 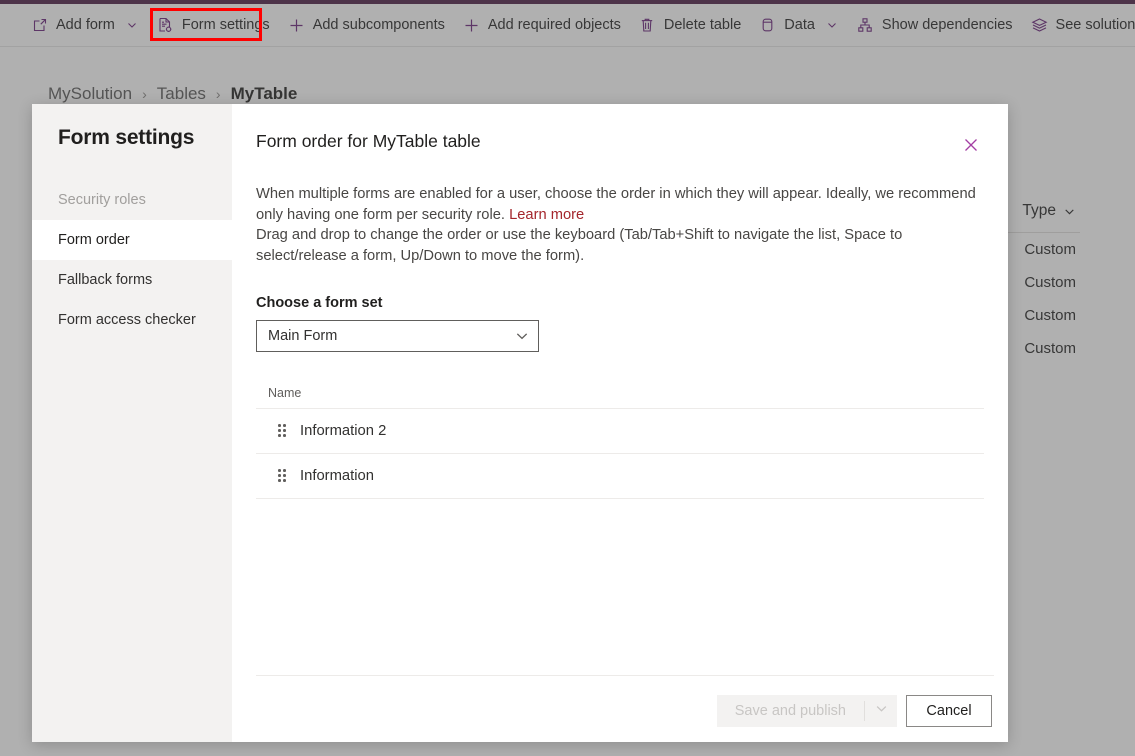 I want to click on form-order-list: Name Information 2 Information, so click(x=620, y=438).